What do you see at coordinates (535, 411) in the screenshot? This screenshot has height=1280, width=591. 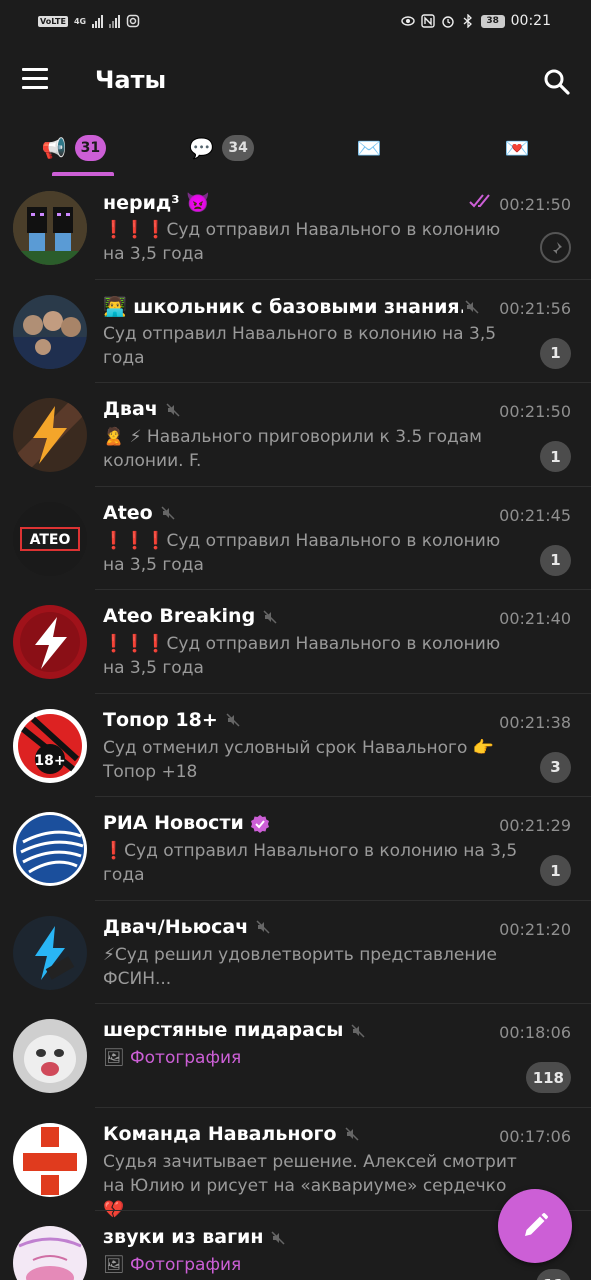 I see `chat-time: 00:21:50` at bounding box center [535, 411].